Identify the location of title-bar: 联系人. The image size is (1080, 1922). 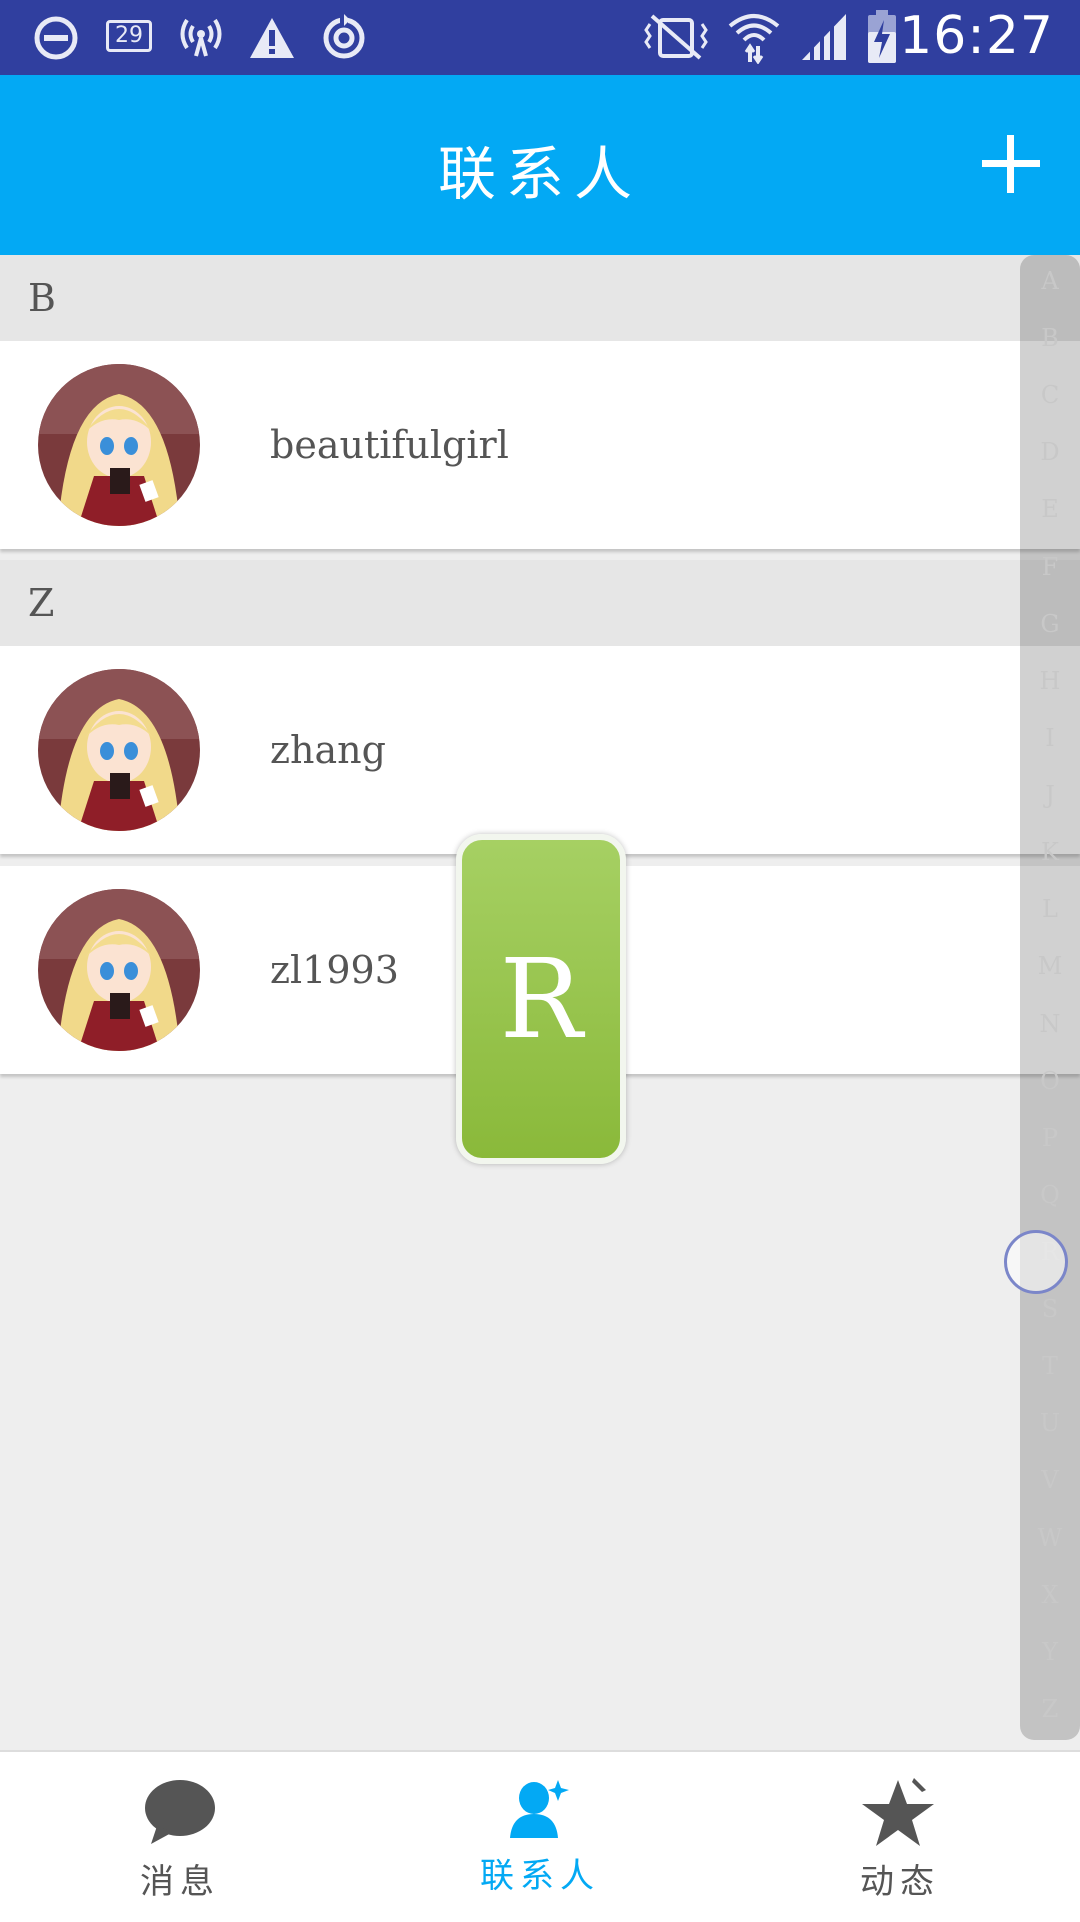
(540, 165).